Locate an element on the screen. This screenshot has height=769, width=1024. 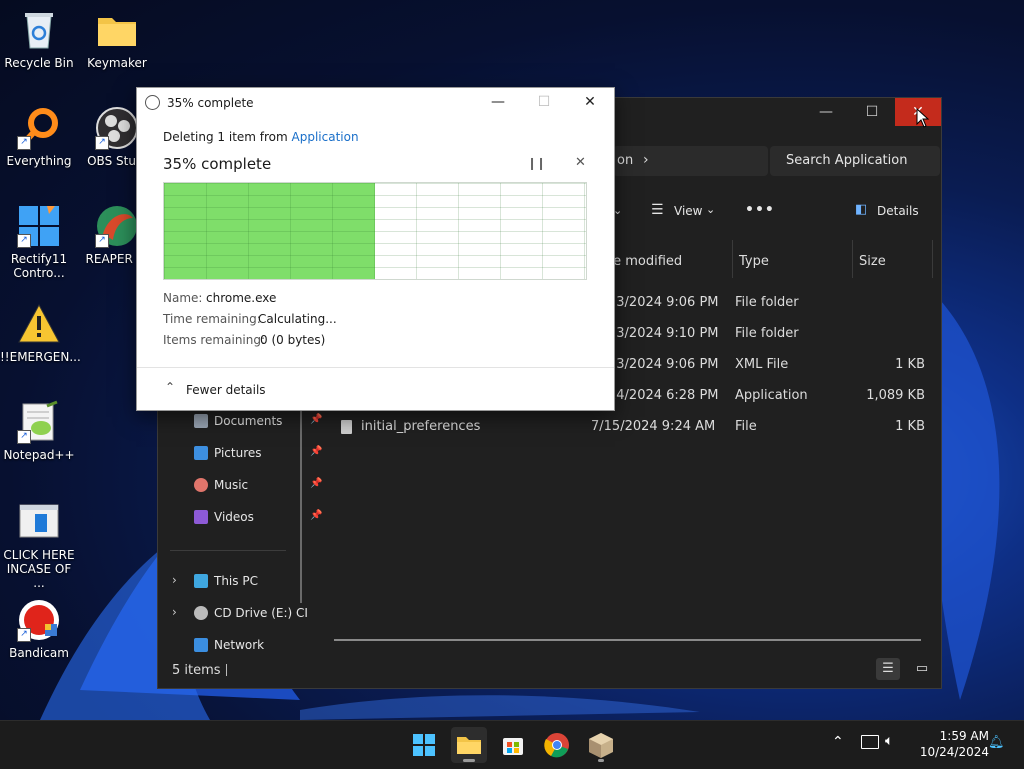
close-button: ✕ is located at coordinates (590, 102).